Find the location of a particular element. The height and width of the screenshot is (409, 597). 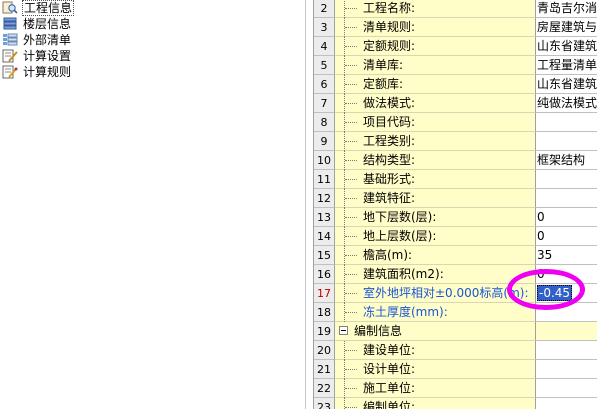

property-name-cell: 檐高(m): is located at coordinates (435, 255).